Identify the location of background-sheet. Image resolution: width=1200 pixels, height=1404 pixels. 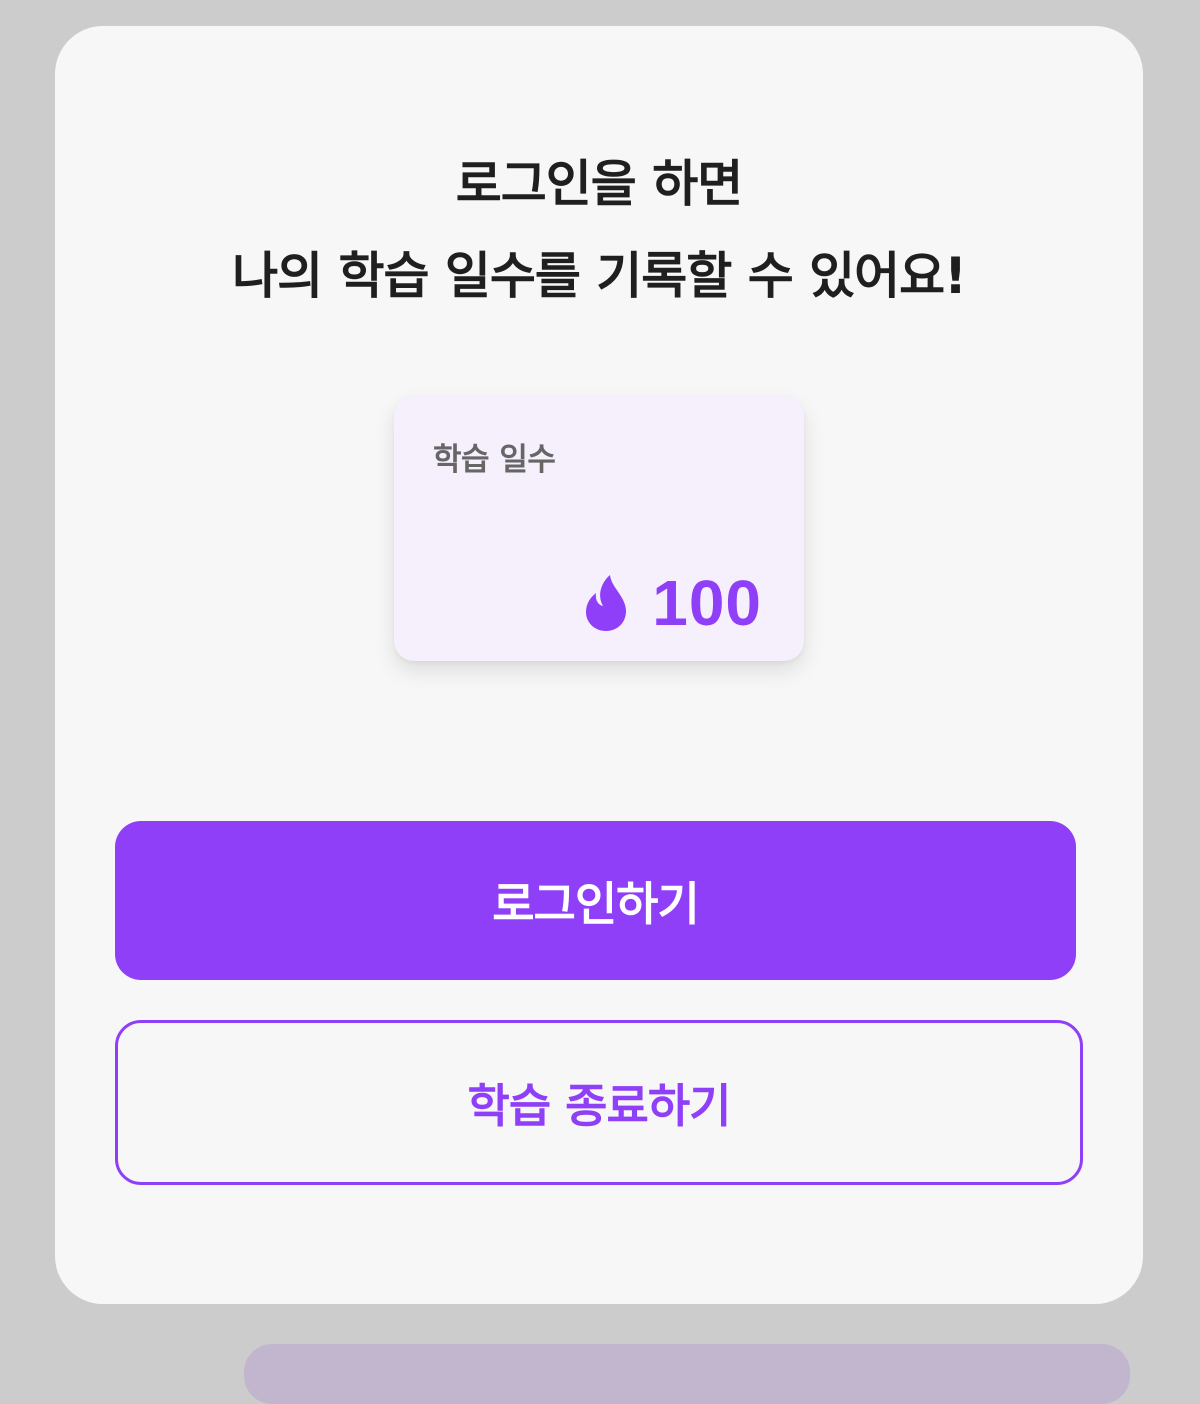
(687, 1374).